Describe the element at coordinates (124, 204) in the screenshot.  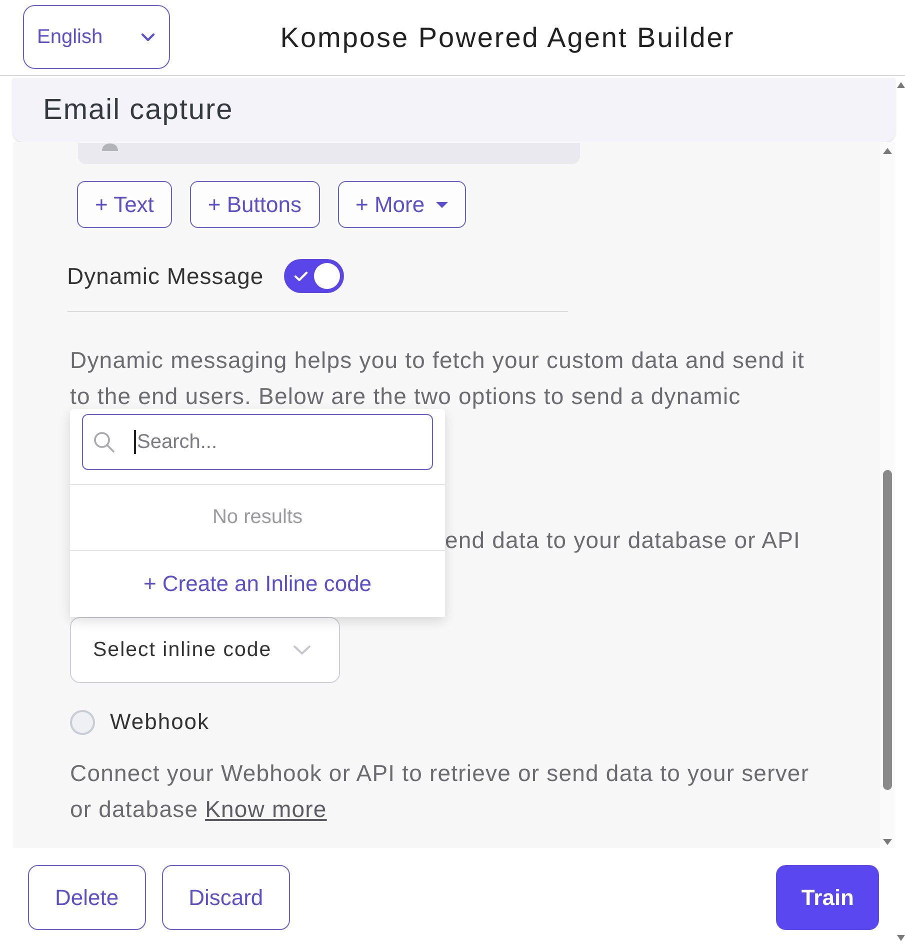
I see `add-content-button: + Text` at that location.